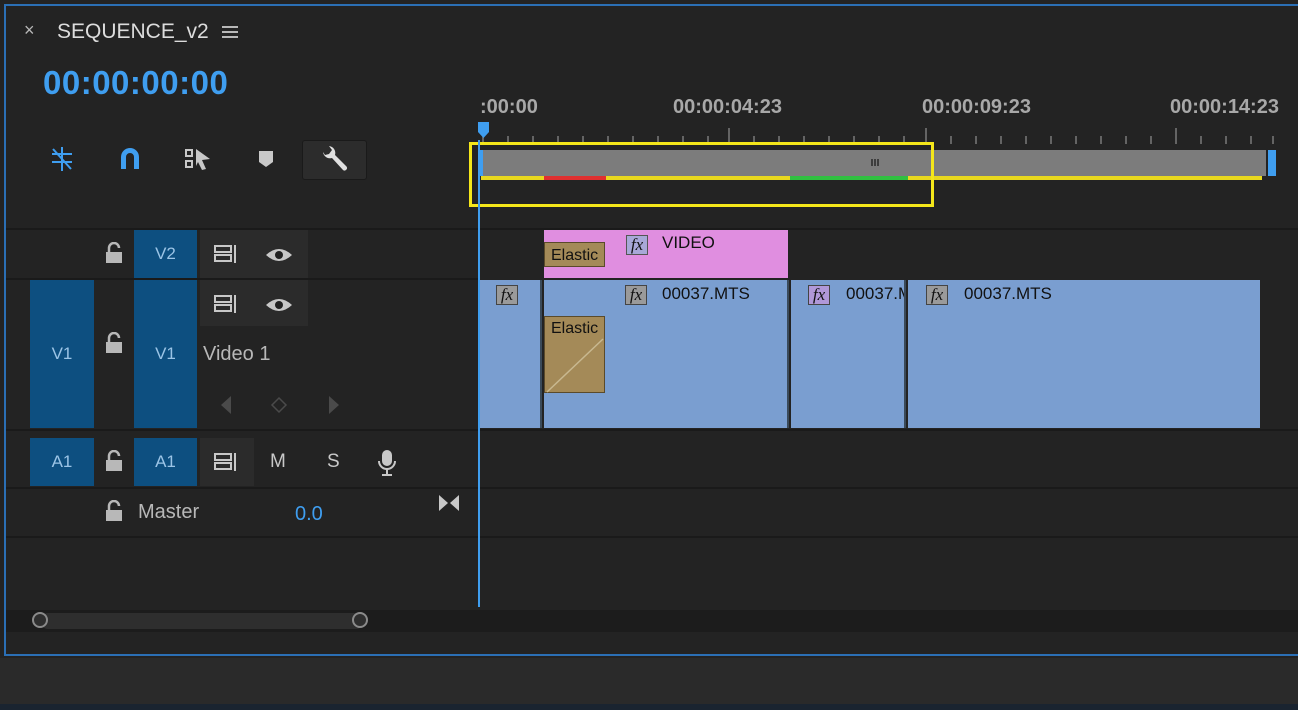 This screenshot has height=710, width=1298. I want to click on timeline-settings-button, so click(334, 160).